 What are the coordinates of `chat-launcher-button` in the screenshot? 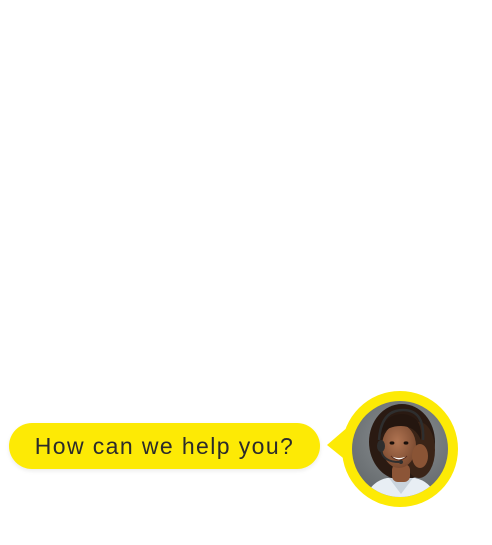 It's located at (393, 451).